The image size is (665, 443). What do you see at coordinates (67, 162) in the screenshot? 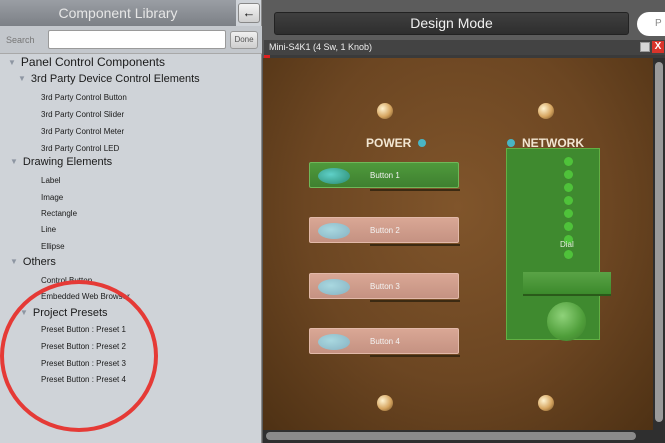
I see `tree-label: Drawing Elements` at bounding box center [67, 162].